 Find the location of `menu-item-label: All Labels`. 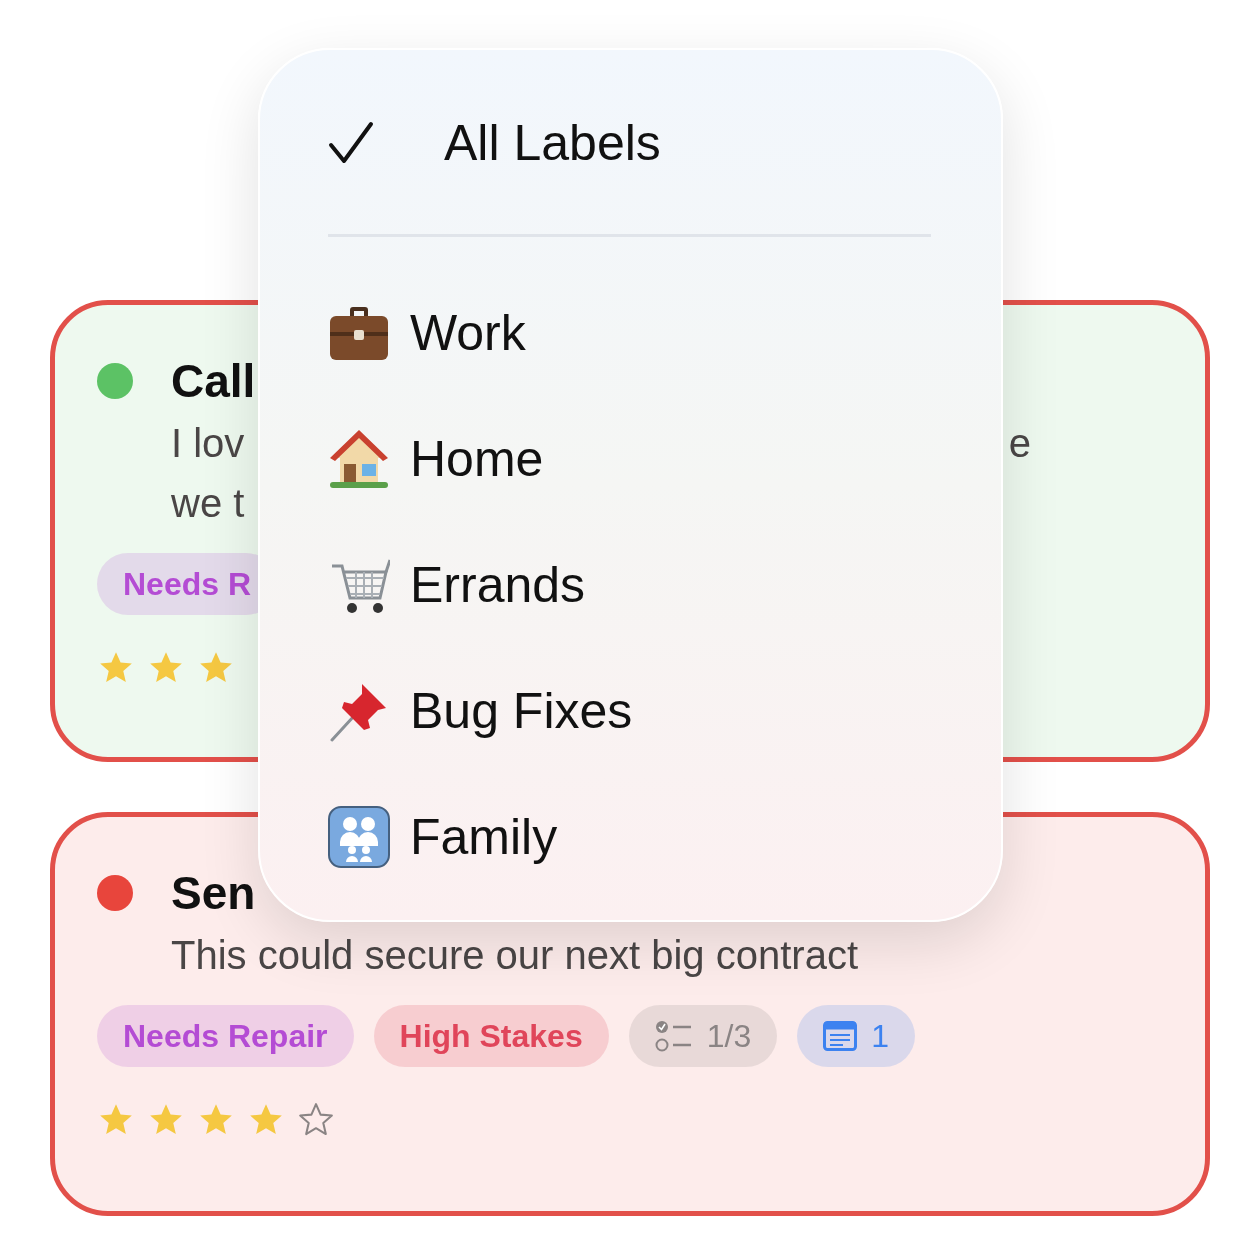

menu-item-label: All Labels is located at coordinates (552, 143).